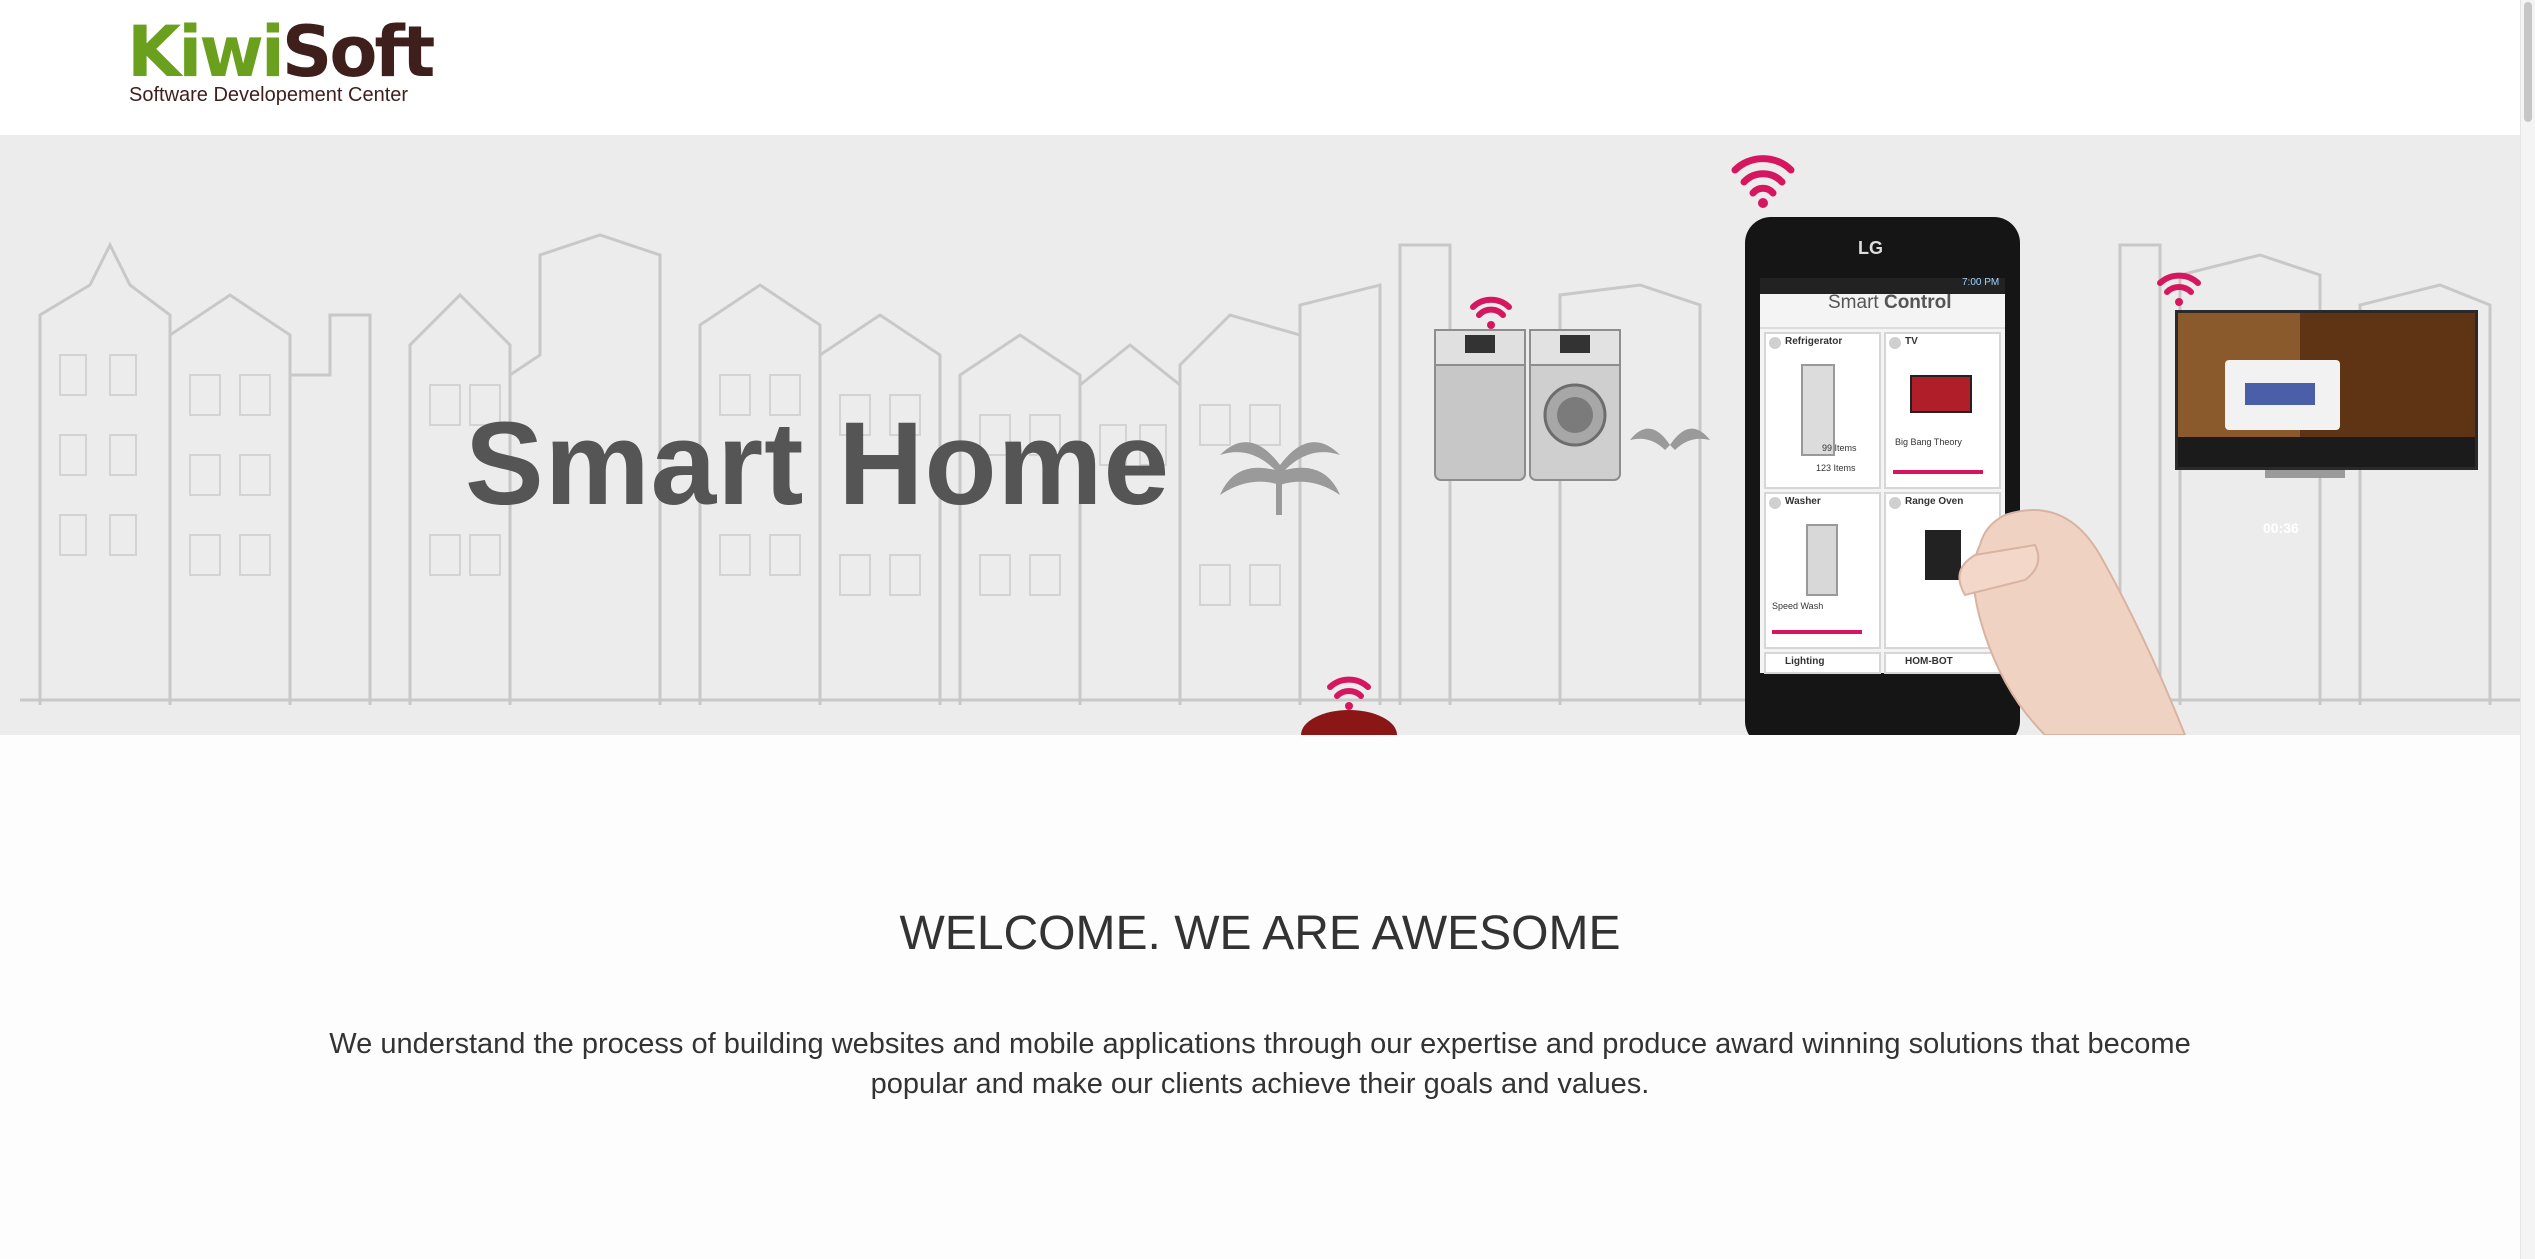  Describe the element at coordinates (1805, 661) in the screenshot. I see `phone-tile-lighting-label: Lighting` at that location.